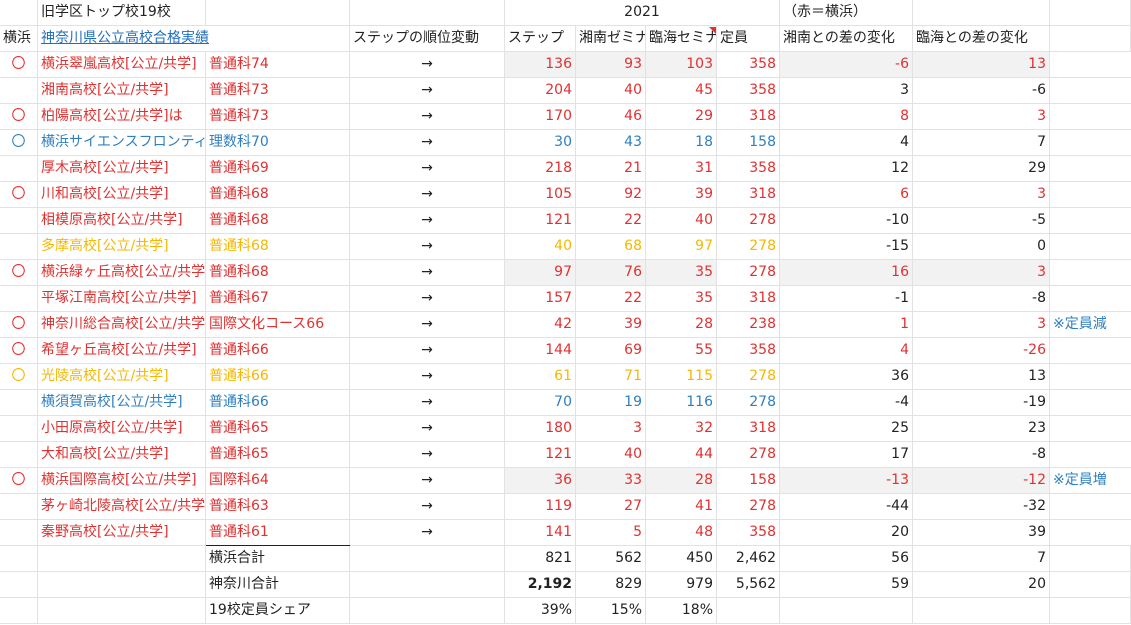 The height and width of the screenshot is (625, 1131). What do you see at coordinates (540, 299) in the screenshot?
I see `row-step: 157` at bounding box center [540, 299].